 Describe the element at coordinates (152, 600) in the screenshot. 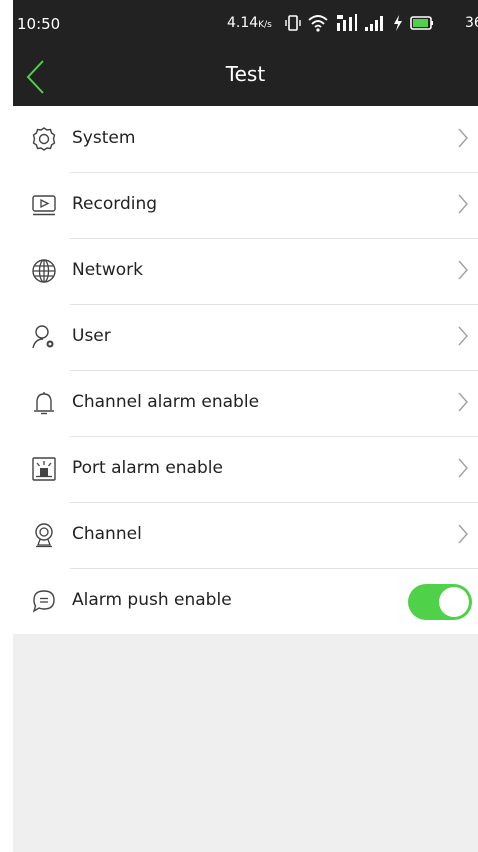

I see `menu-item-label: Alarm push enable` at that location.